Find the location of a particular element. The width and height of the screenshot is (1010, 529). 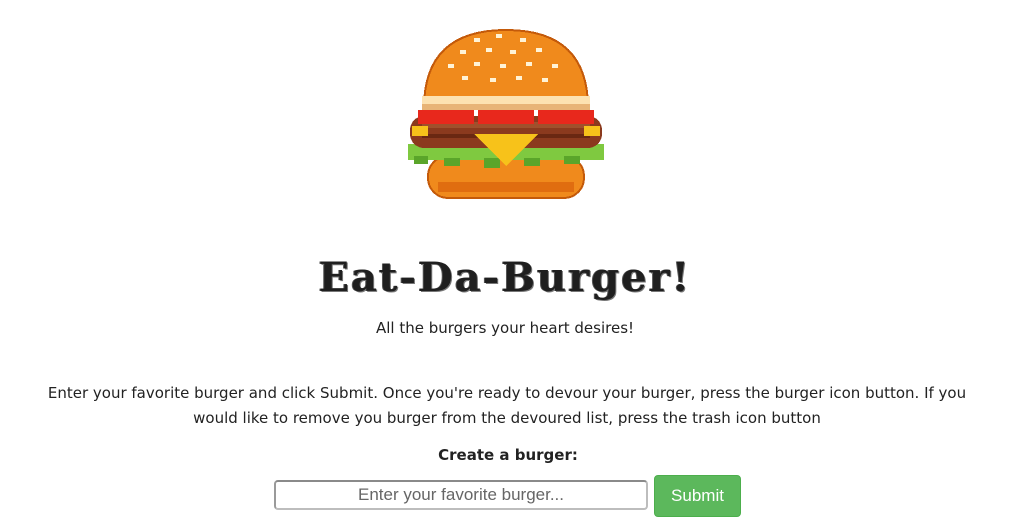

burger-name-input is located at coordinates (461, 495).